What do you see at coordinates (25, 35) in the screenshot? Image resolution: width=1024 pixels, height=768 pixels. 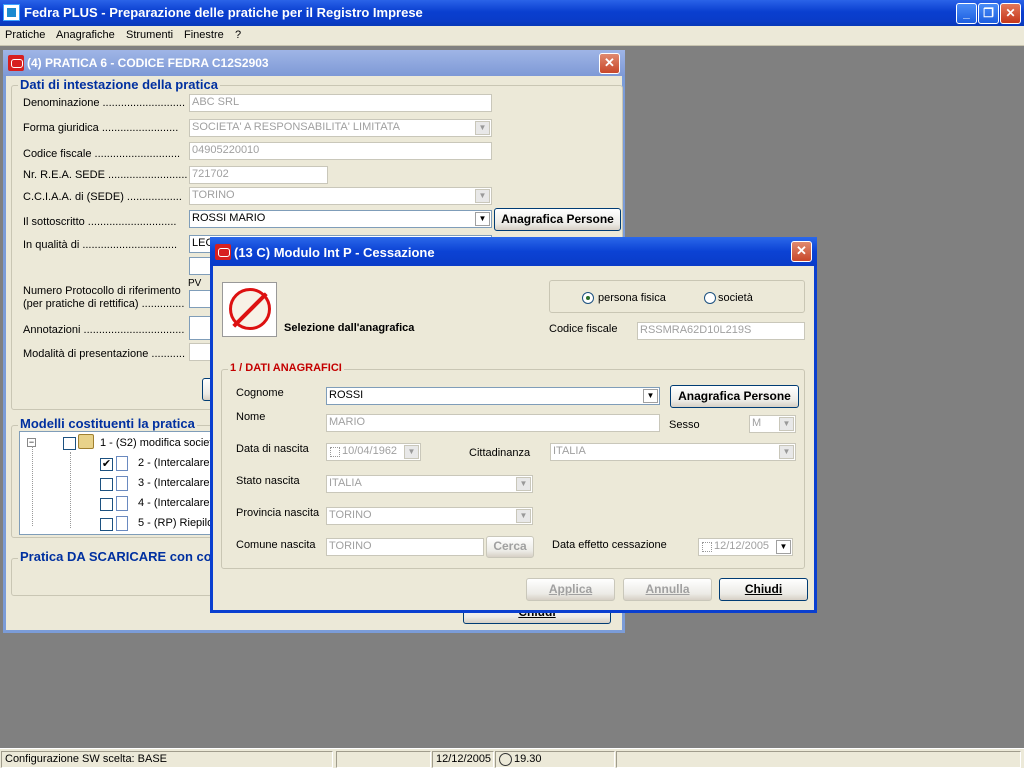 I see `menu-pratiche: Pratiche` at bounding box center [25, 35].